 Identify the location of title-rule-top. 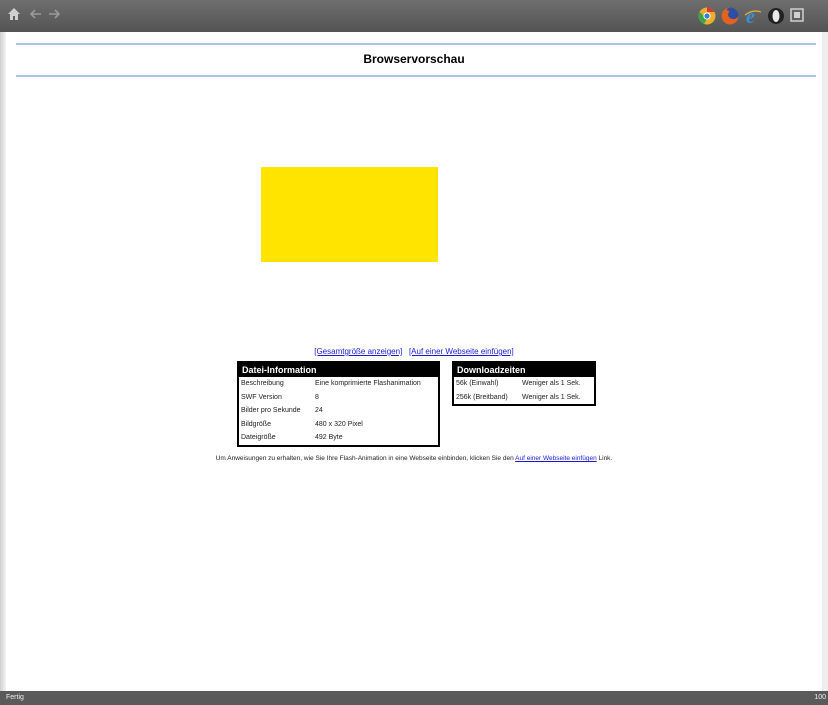
(416, 44).